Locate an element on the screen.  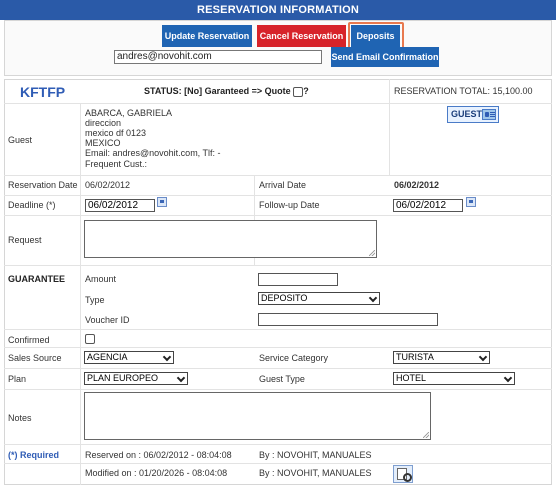
reservation-date-label: Reservation Date is located at coordinates (43, 185).